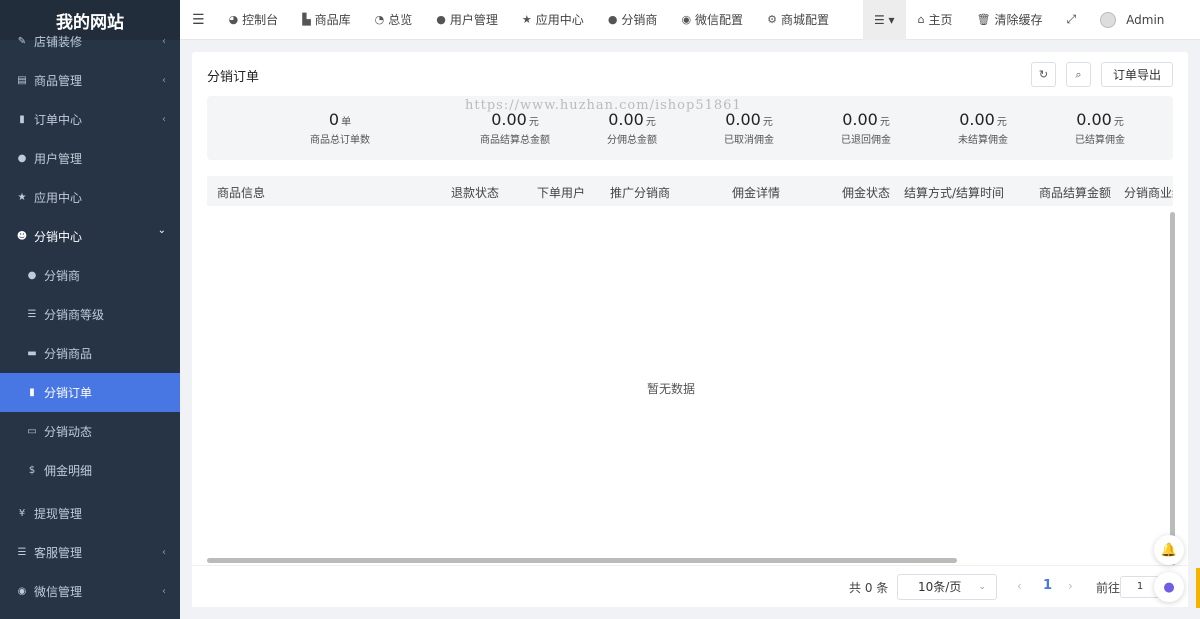 Image resolution: width=1200 pixels, height=619 pixels. I want to click on sidebar-item-label: 用户管理, so click(58, 159).